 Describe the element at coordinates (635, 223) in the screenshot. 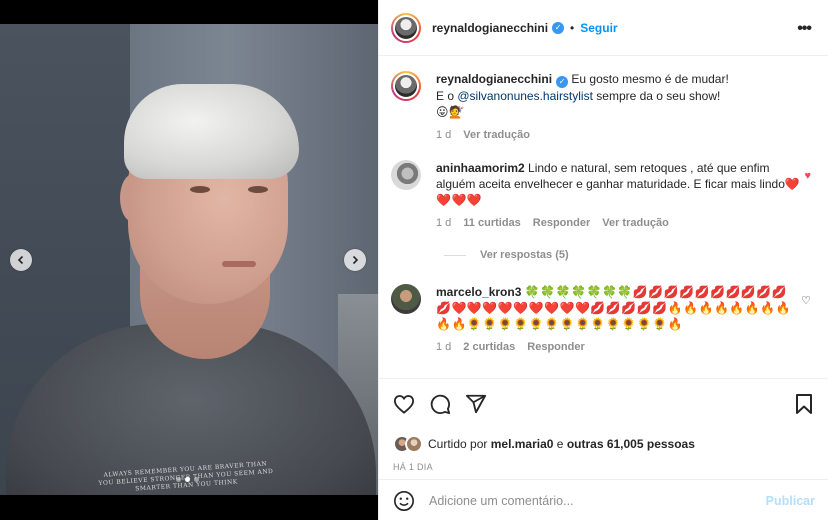

I see `comment-translate-link: Ver tradução` at that location.